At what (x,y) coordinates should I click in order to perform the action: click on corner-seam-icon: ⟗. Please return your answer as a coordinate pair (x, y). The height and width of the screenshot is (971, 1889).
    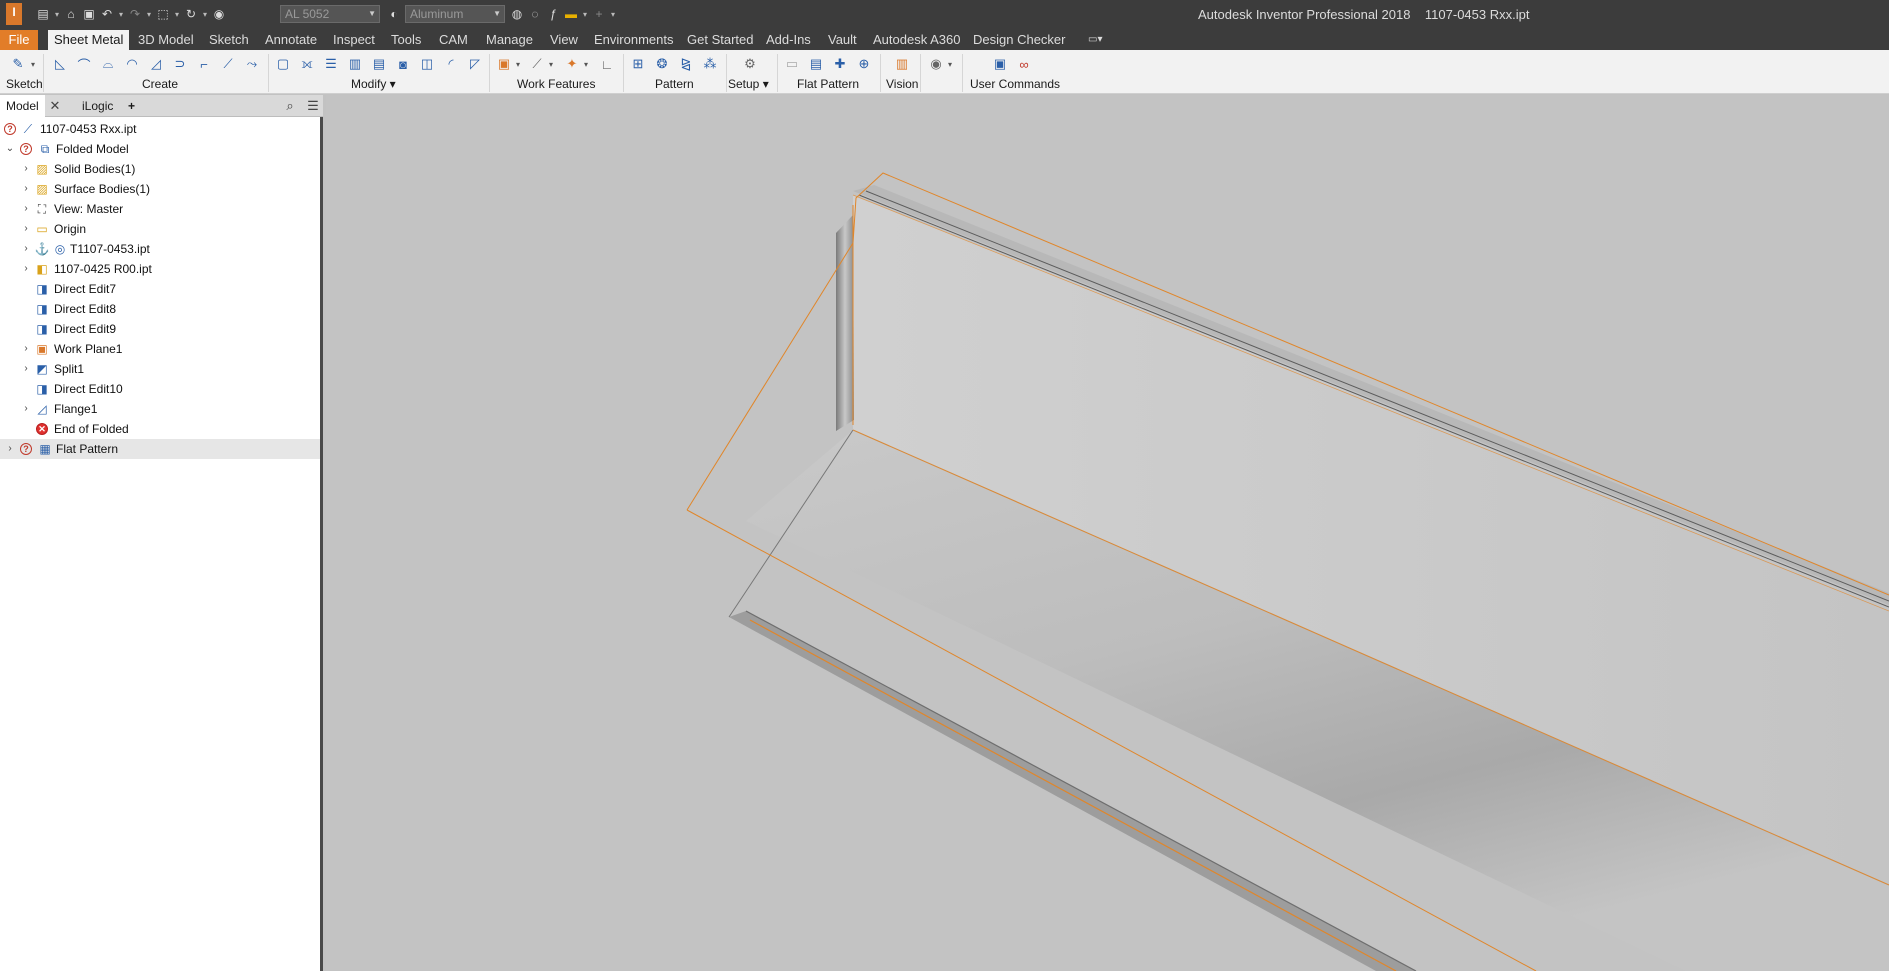
    Looking at the image, I should click on (307, 64).